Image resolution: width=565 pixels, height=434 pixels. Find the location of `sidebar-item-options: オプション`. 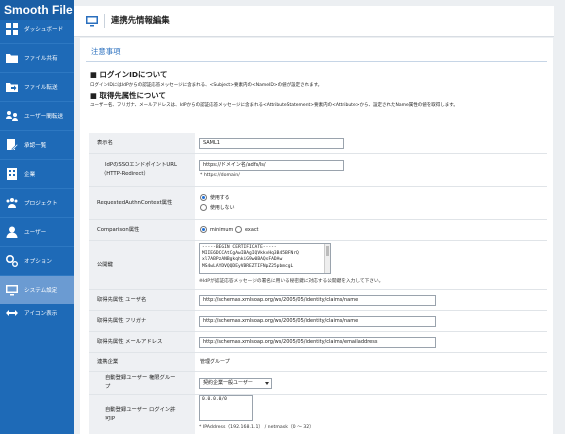

sidebar-item-options: オプション is located at coordinates (37, 261).